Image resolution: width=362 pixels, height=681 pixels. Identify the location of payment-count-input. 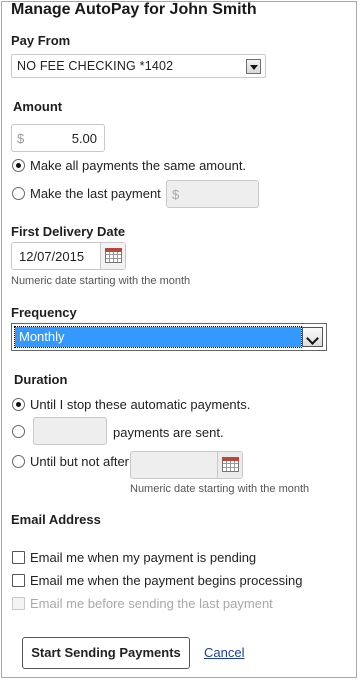
(70, 431).